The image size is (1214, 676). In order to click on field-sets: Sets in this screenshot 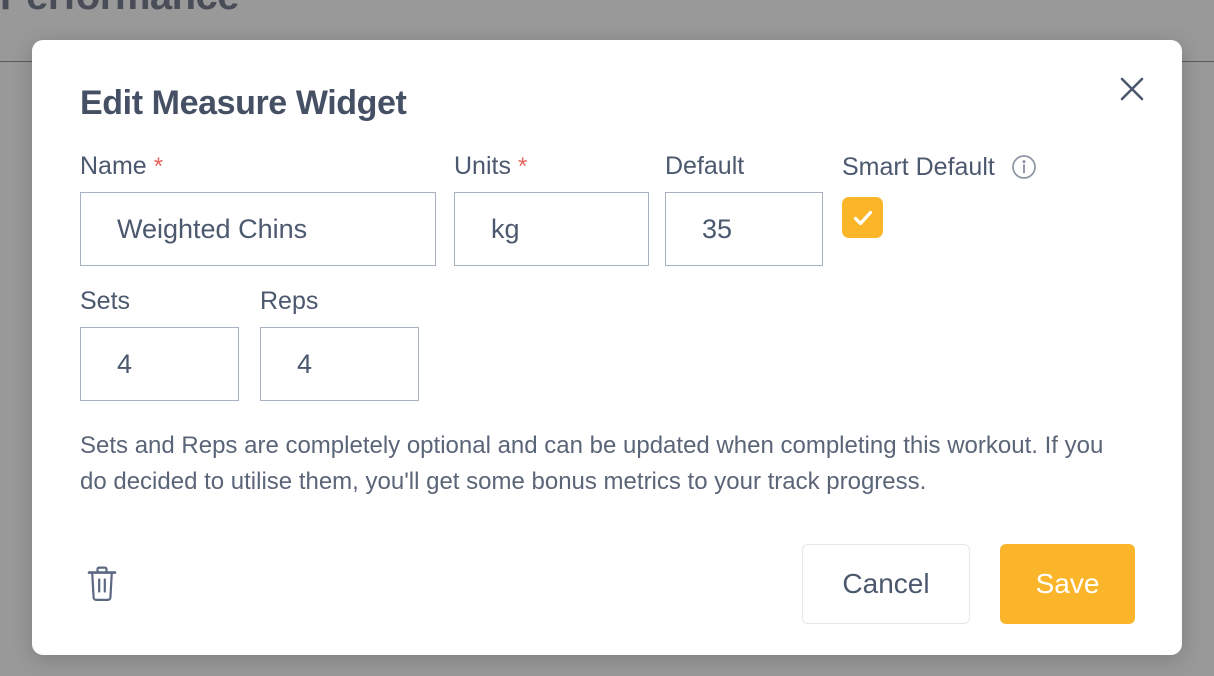, I will do `click(159, 345)`.